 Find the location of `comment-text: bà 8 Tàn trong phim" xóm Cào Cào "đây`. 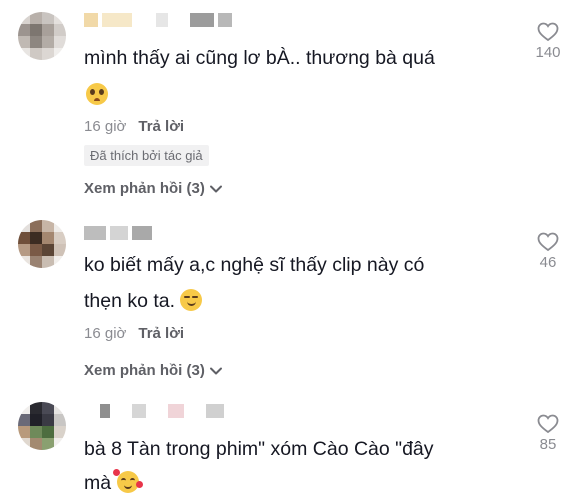

comment-text: bà 8 Tàn trong phim" xóm Cào Cào "đây is located at coordinates (259, 449).